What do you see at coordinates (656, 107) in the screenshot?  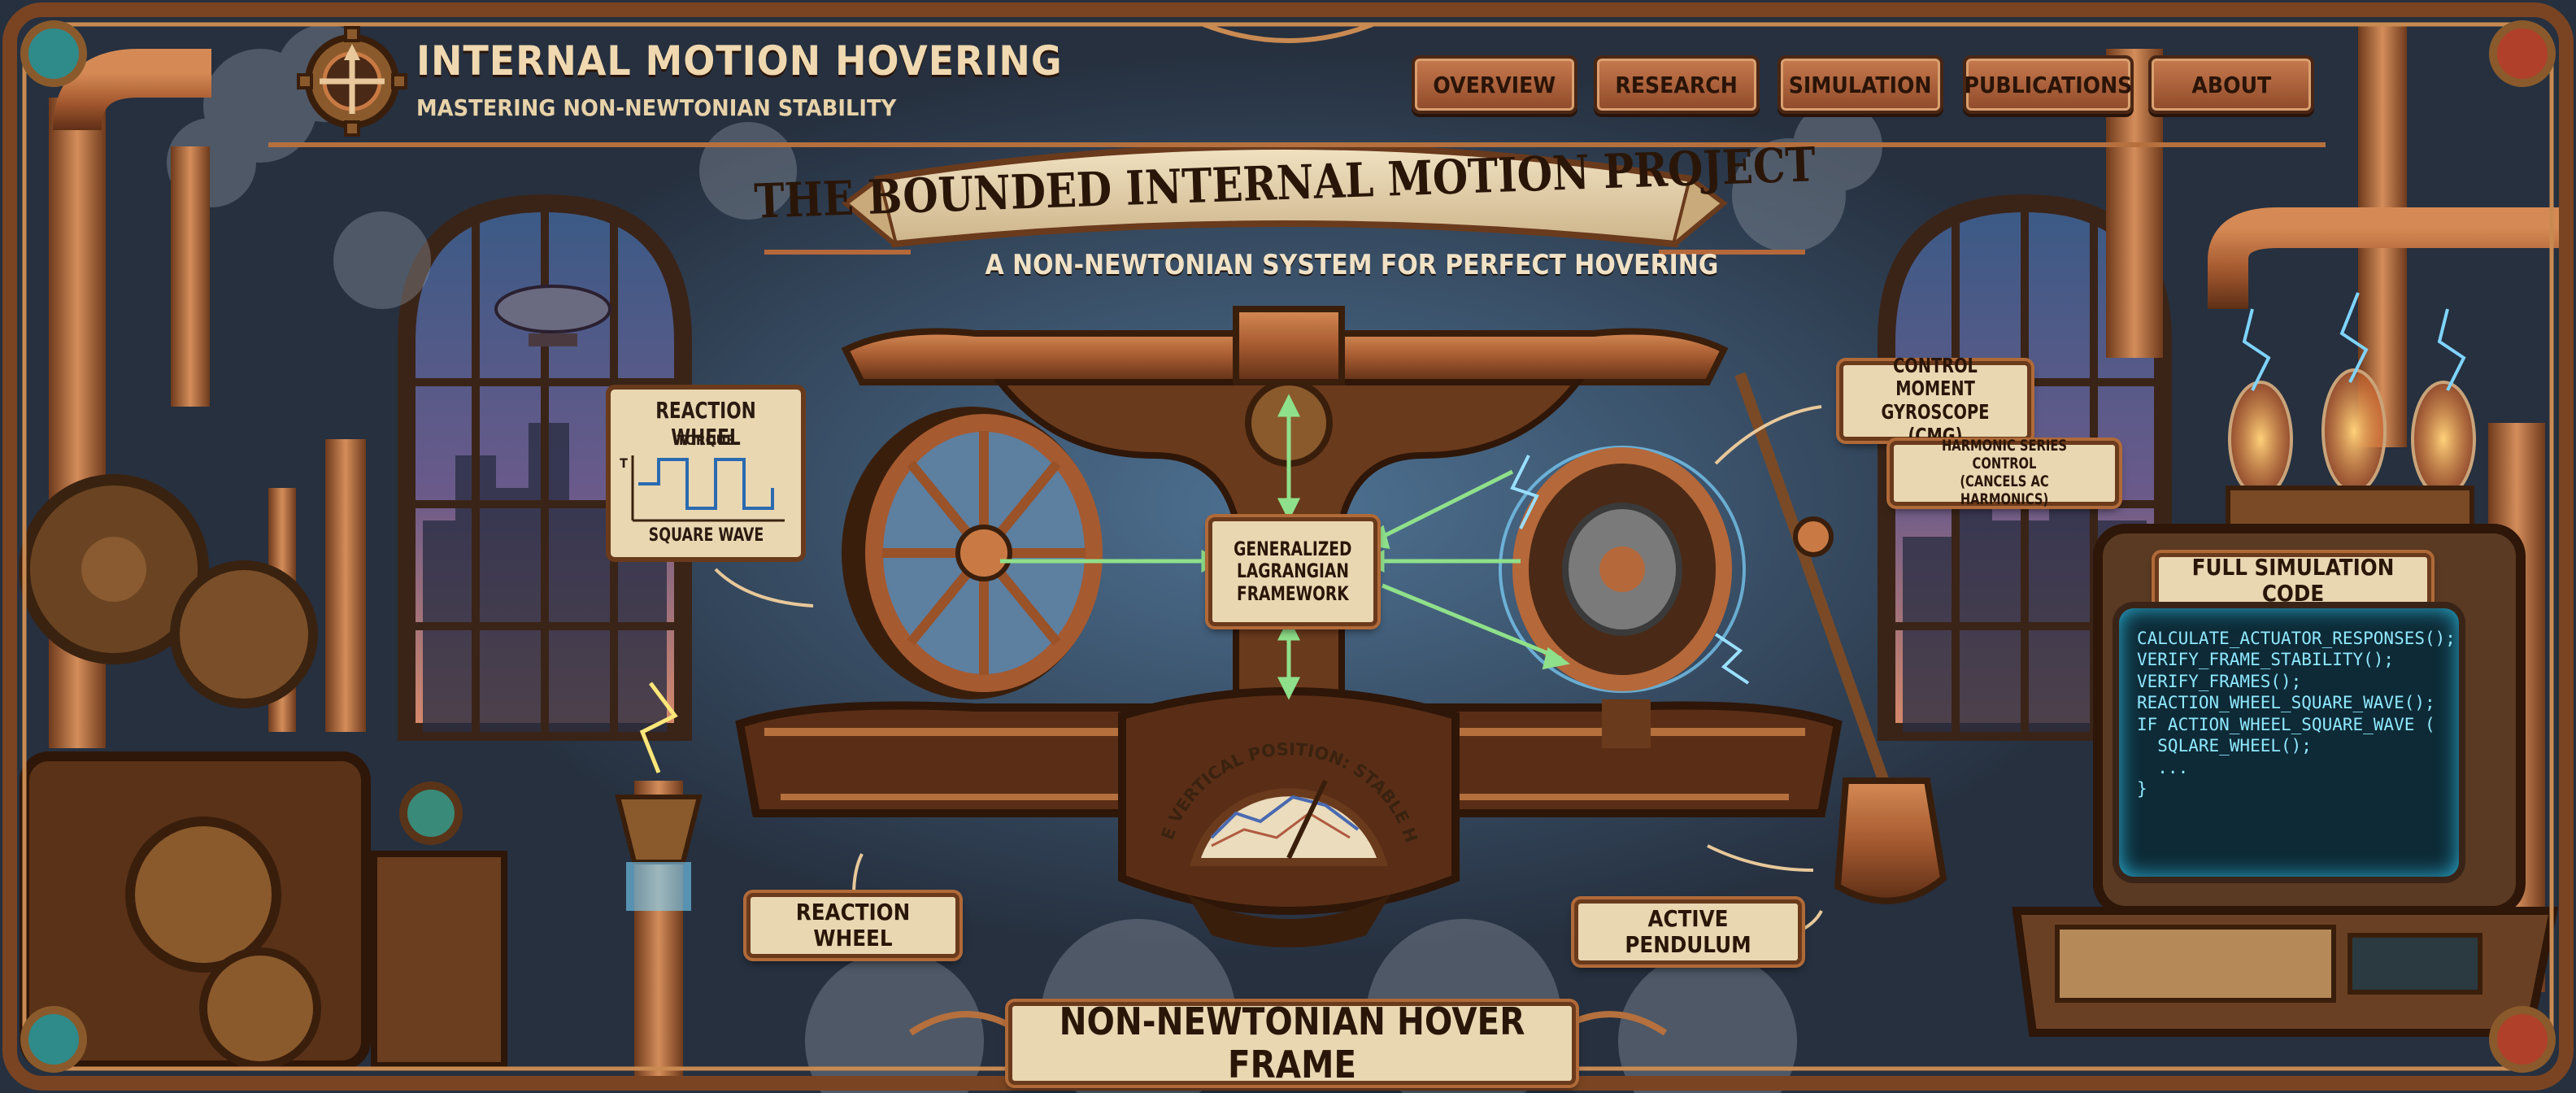 I see `brand-subtitle: MASTERING NON-NEWTONIAN STABILITY` at bounding box center [656, 107].